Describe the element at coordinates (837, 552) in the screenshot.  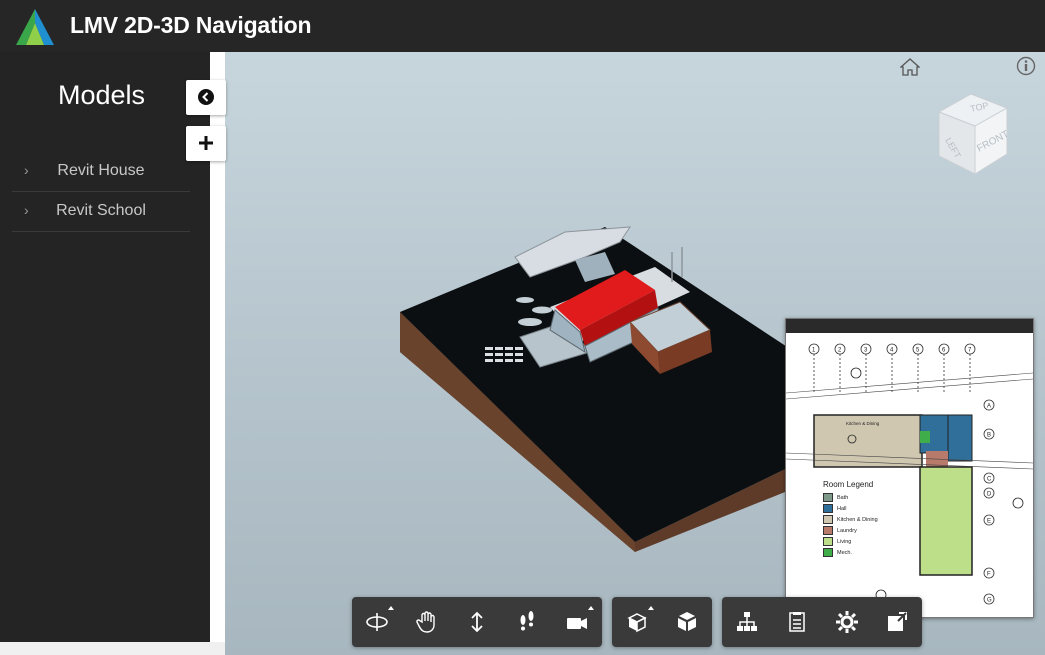
I see `legend-item-mech: Mech.` at that location.